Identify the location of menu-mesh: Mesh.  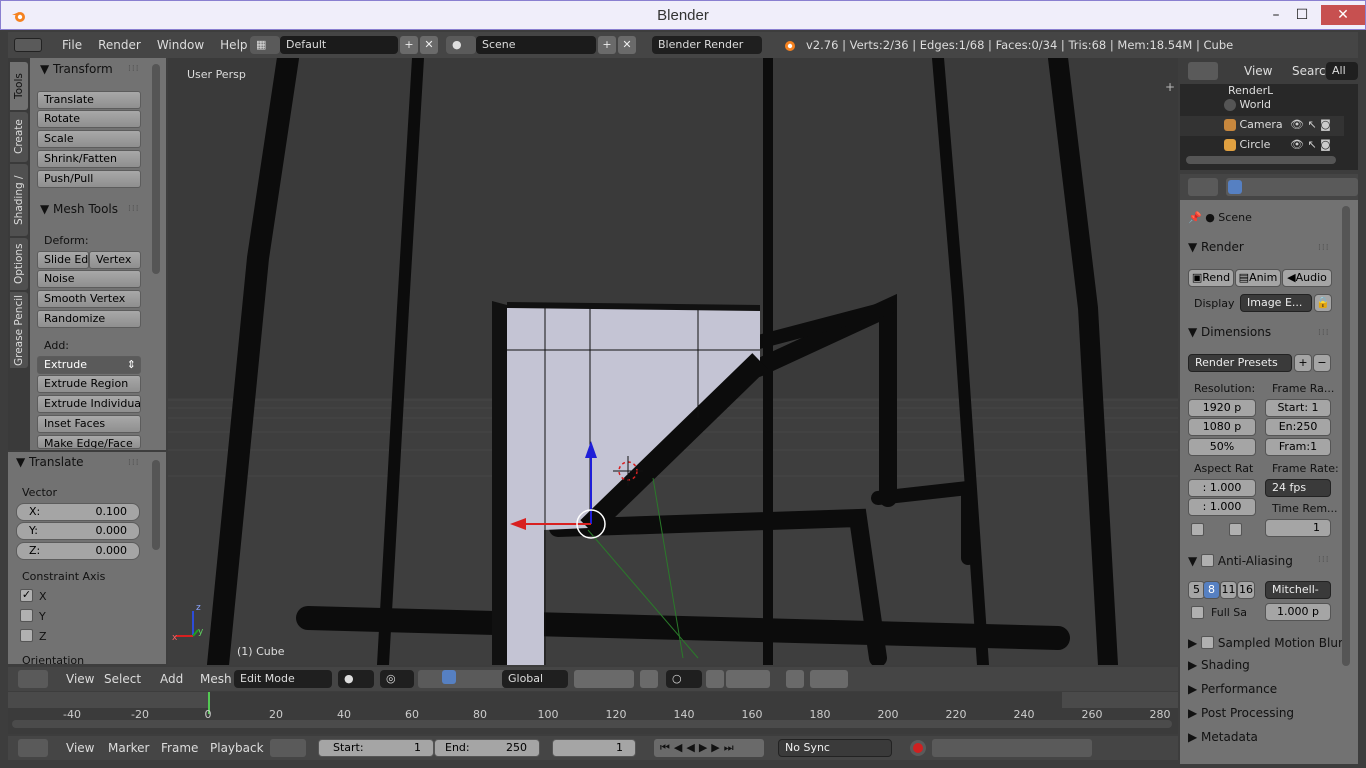
(216, 679).